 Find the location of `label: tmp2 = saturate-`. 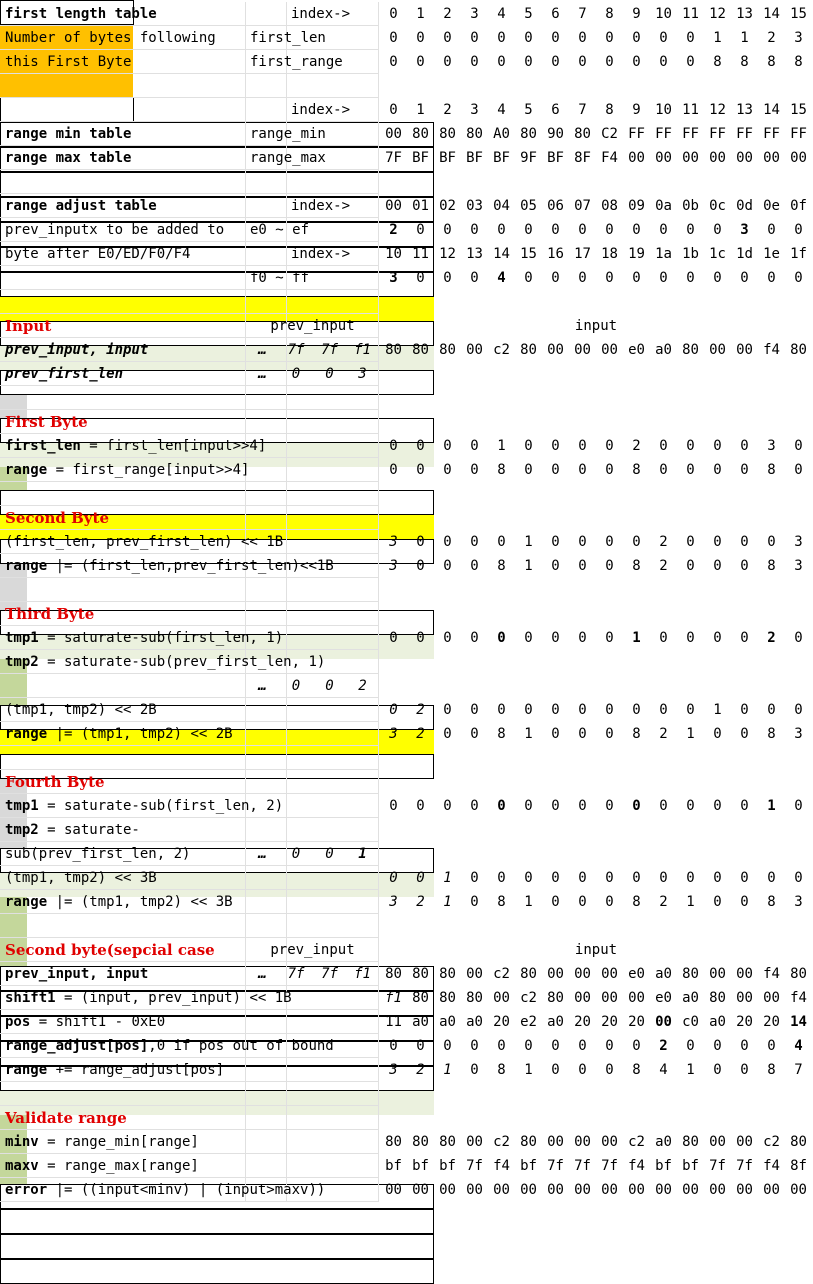

label: tmp2 = saturate- is located at coordinates (72, 830).